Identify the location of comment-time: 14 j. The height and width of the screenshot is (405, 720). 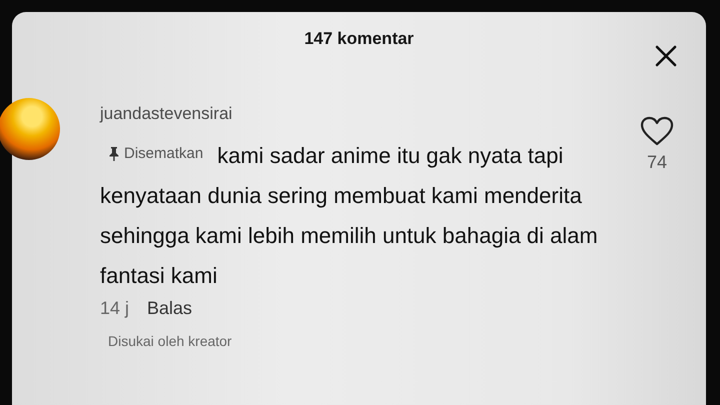
(115, 308).